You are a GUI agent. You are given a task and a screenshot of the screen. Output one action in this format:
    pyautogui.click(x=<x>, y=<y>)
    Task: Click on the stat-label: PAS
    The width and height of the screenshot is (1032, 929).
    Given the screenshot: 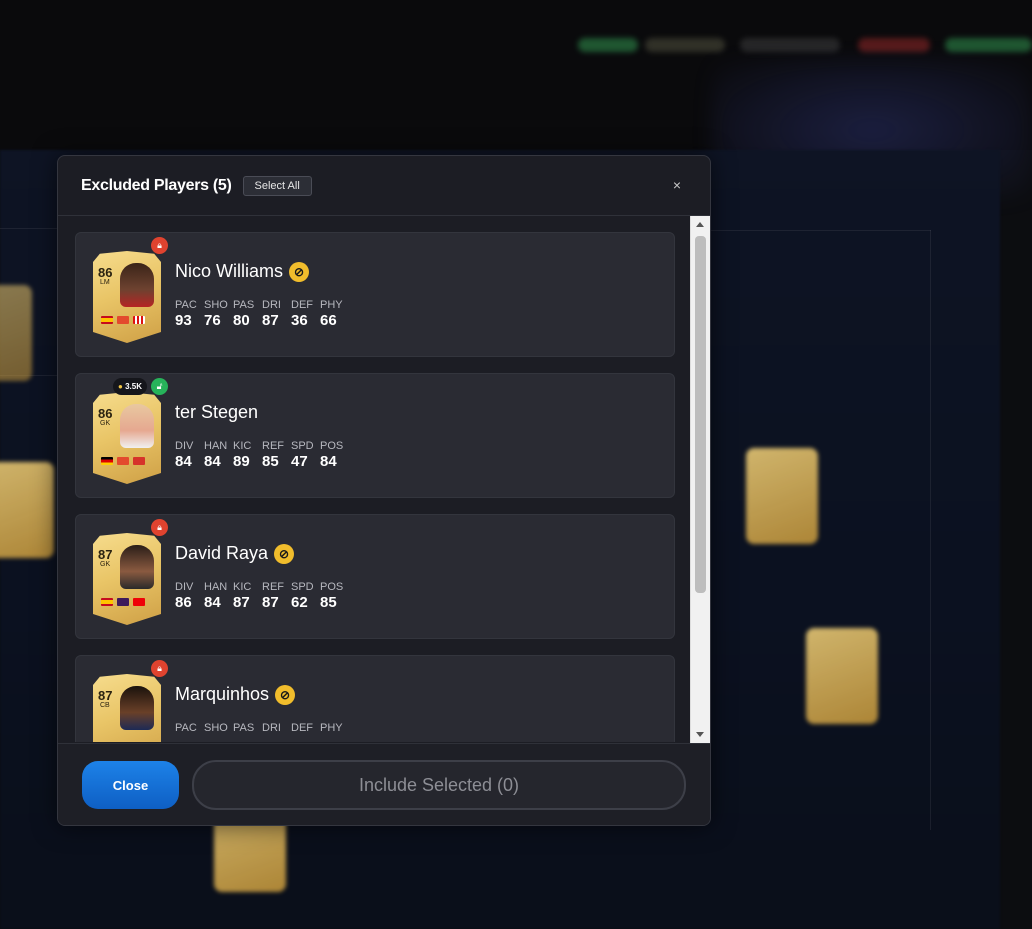 What is the action you would take?
    pyautogui.click(x=244, y=305)
    